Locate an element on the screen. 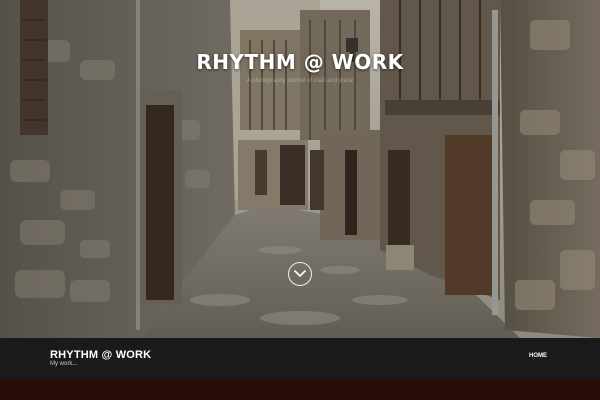 This screenshot has width=600, height=400. nav-item-home: HOME is located at coordinates (538, 356).